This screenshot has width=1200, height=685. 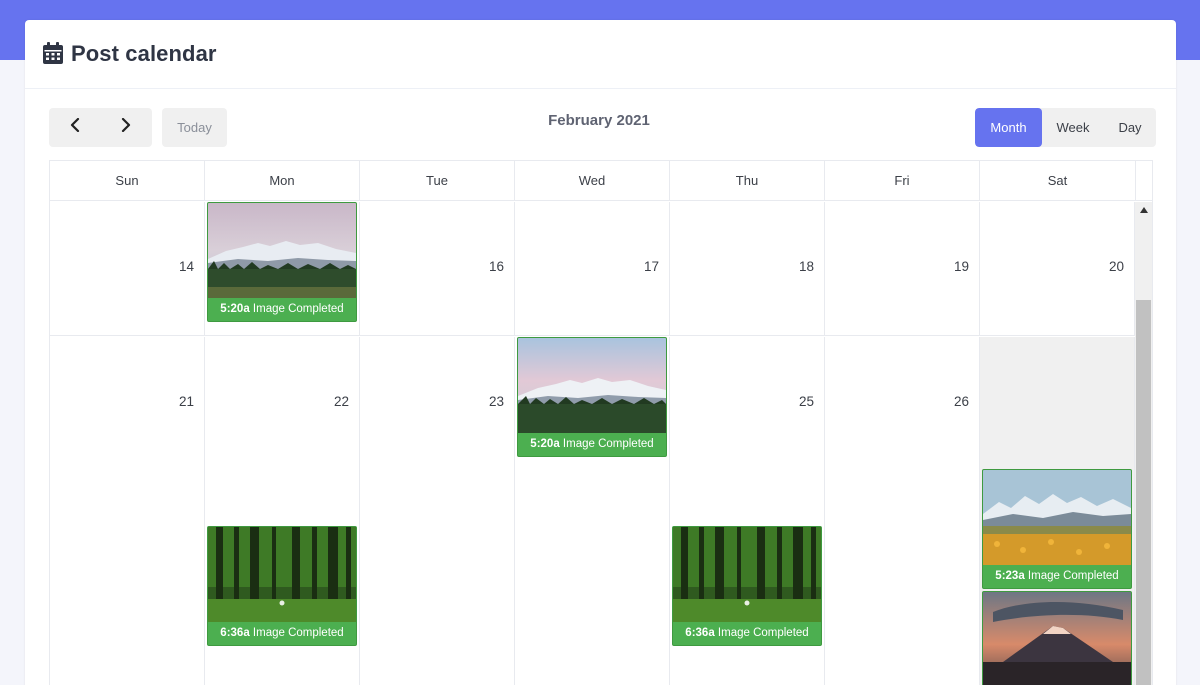 What do you see at coordinates (282, 180) in the screenshot?
I see `weekday-header: Mon` at bounding box center [282, 180].